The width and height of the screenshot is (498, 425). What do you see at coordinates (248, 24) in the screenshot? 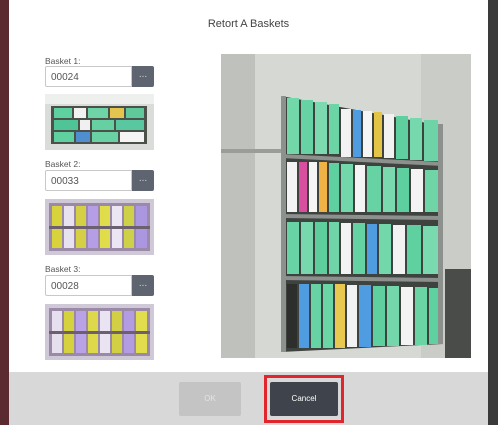
I see `dialog-title: Retort A Baskets` at bounding box center [248, 24].